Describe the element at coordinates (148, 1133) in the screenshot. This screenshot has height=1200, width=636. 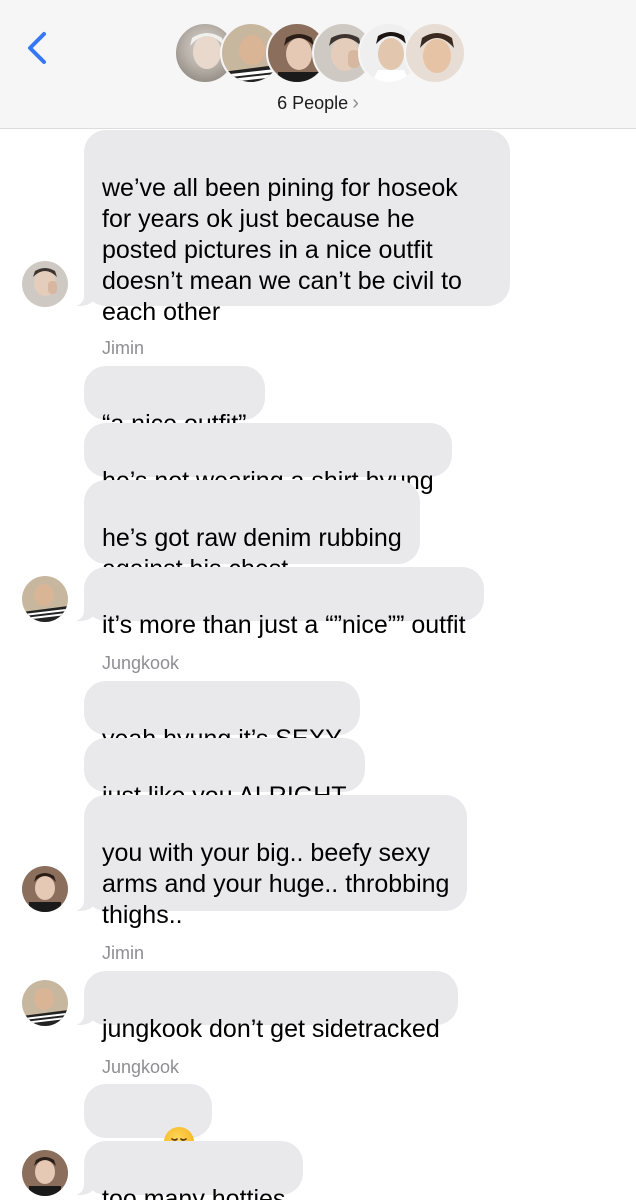
I see `message-bubble: sorry` at that location.